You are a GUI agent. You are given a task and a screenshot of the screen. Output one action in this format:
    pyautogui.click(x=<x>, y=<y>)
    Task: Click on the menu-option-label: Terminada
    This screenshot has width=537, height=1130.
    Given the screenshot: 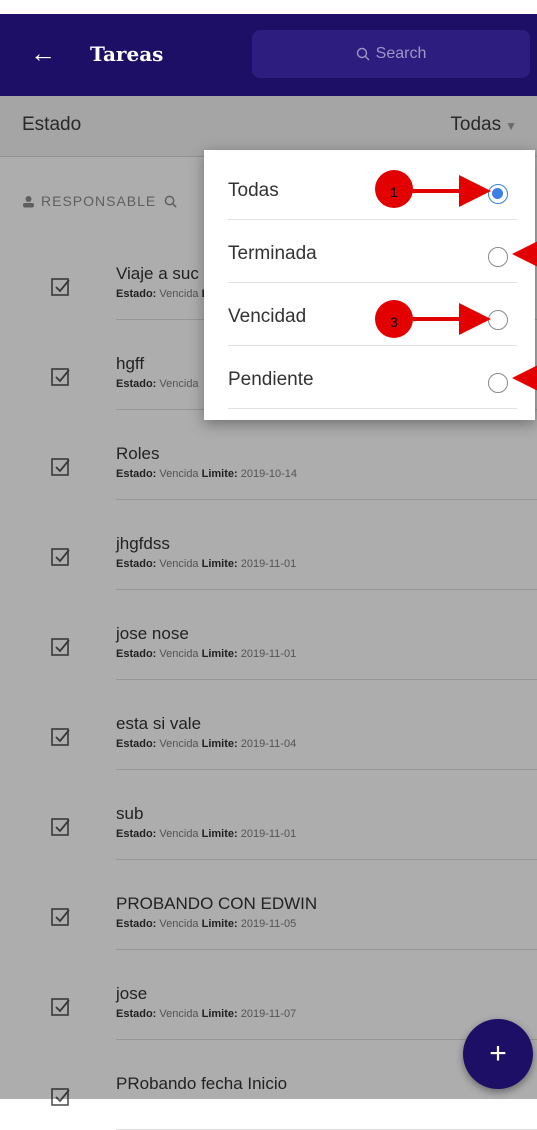 What is the action you would take?
    pyautogui.click(x=272, y=253)
    